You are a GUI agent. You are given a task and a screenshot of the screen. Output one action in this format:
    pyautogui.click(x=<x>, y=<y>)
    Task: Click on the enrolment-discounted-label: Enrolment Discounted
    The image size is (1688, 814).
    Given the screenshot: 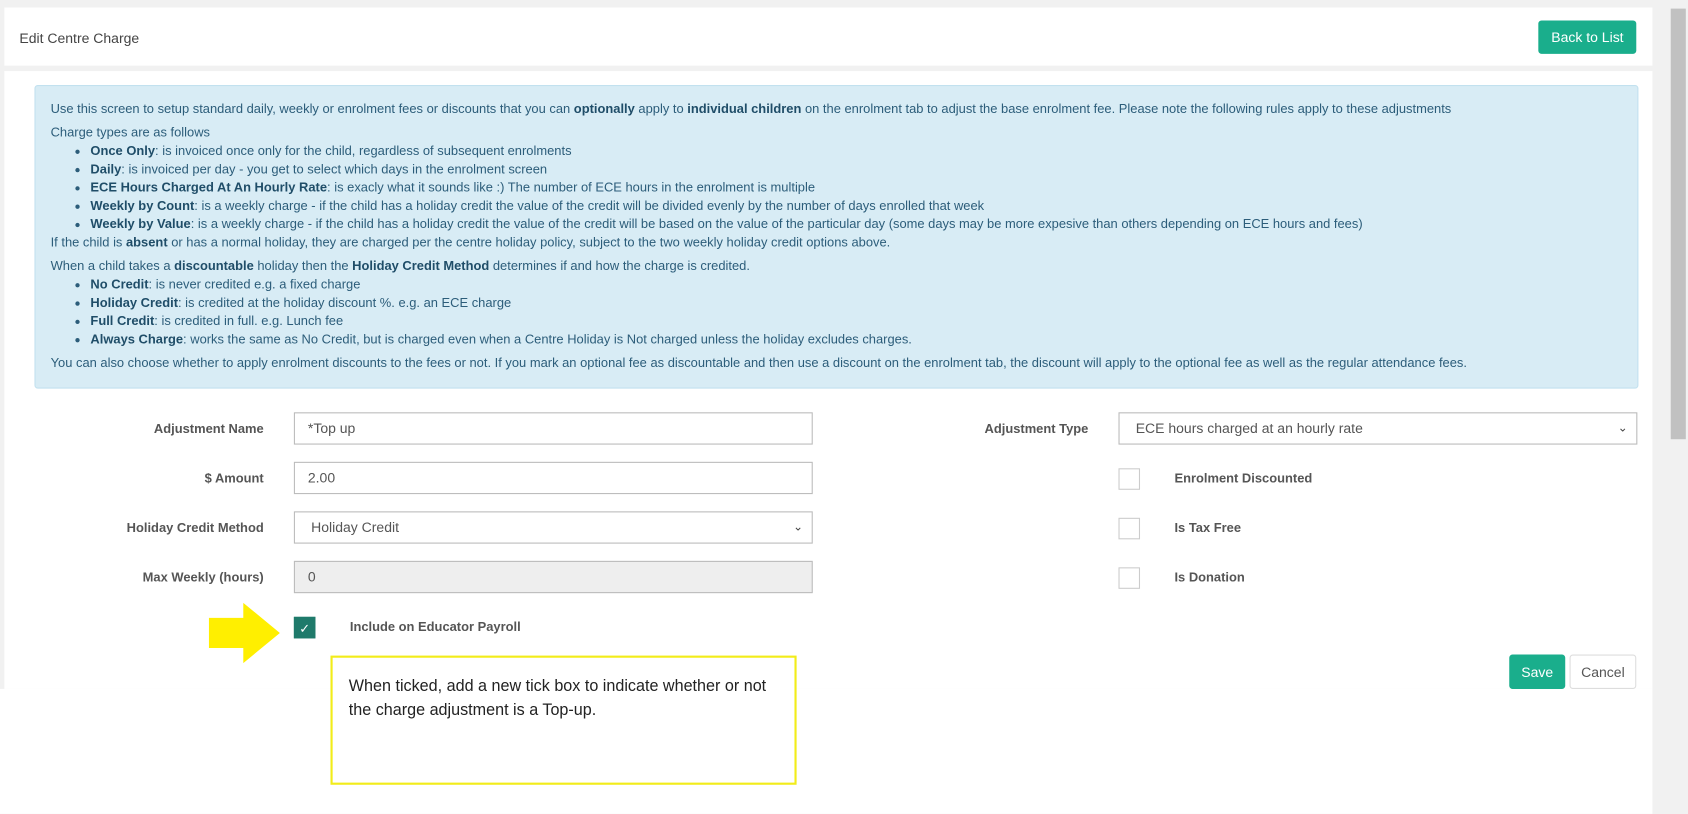 What is the action you would take?
    pyautogui.click(x=1243, y=478)
    